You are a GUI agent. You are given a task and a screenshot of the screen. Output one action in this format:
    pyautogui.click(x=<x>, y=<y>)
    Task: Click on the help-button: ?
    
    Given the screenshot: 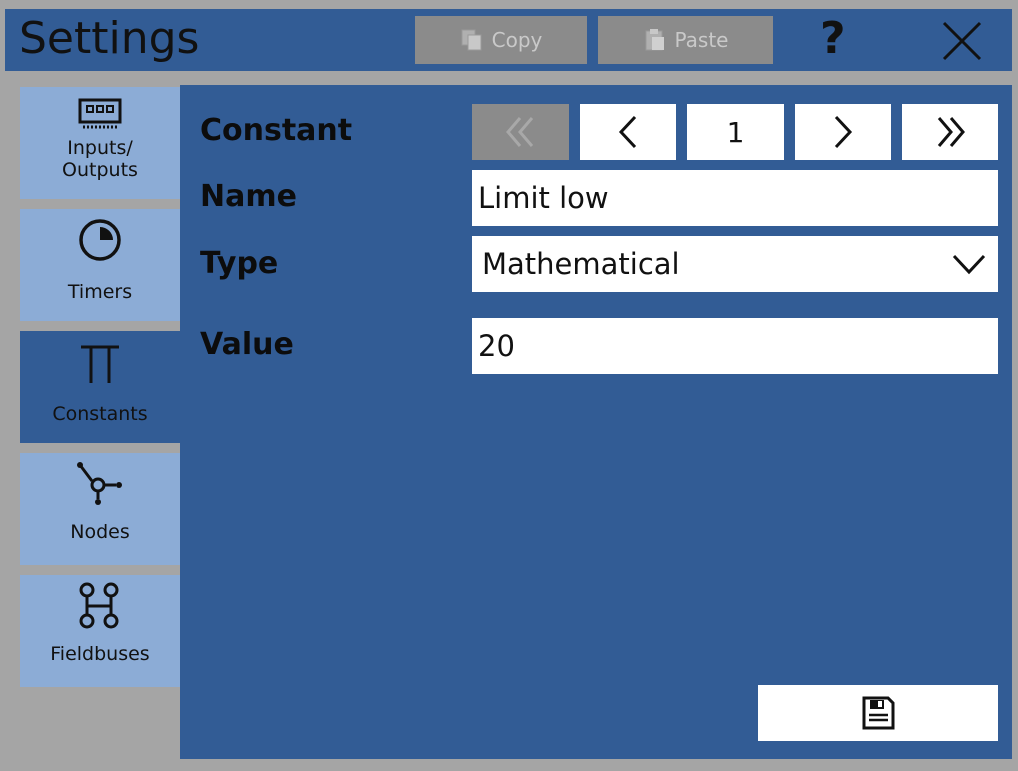 What is the action you would take?
    pyautogui.click(x=833, y=39)
    